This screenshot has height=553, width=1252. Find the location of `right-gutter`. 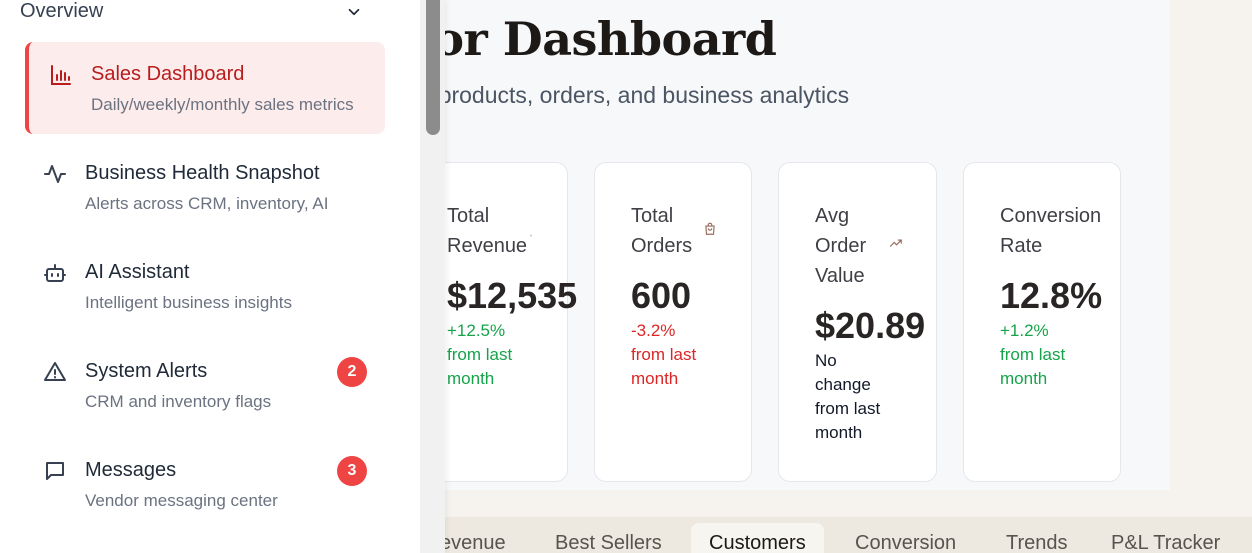

right-gutter is located at coordinates (1211, 276).